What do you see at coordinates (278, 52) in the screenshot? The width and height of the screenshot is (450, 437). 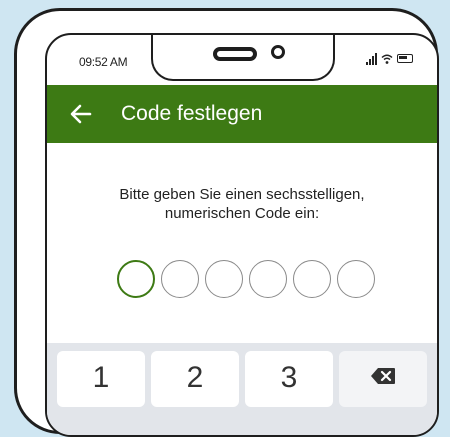 I see `camera-icon` at bounding box center [278, 52].